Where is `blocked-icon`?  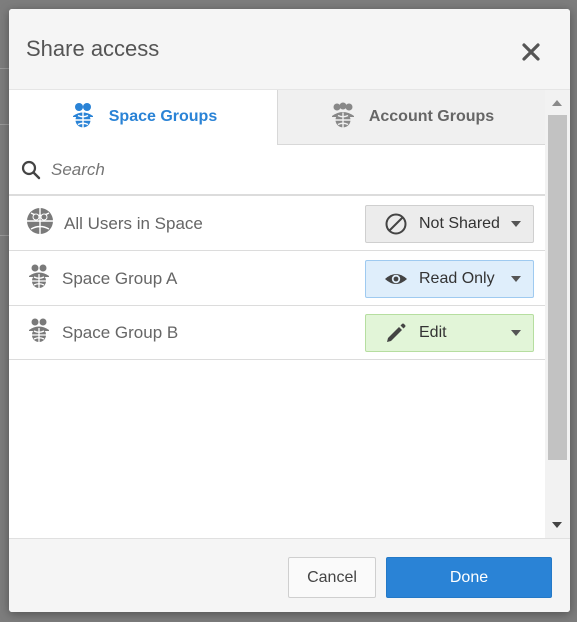
blocked-icon is located at coordinates (396, 224).